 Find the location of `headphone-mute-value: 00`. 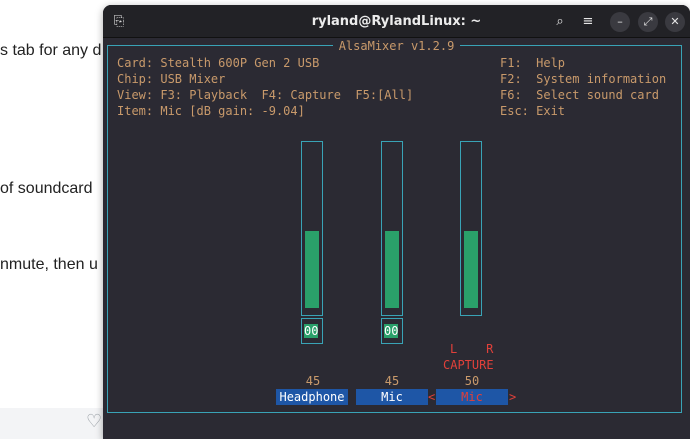

headphone-mute-value: 00 is located at coordinates (311, 331).